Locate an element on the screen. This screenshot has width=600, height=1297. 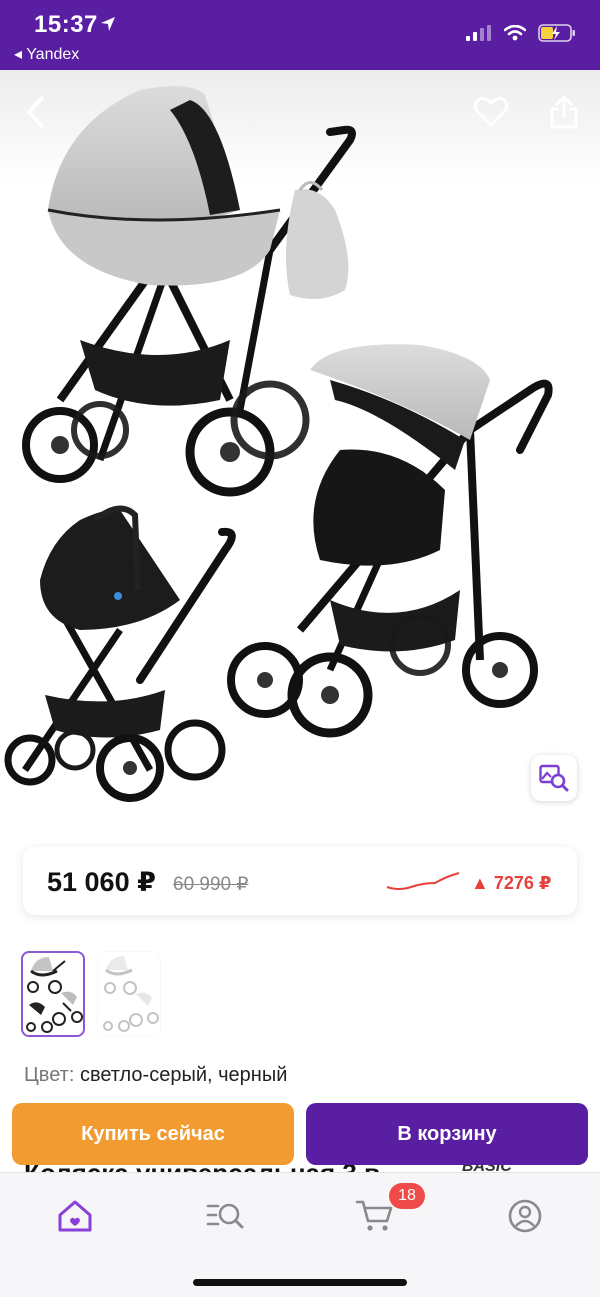
price-change: ▲ 7276 ₽ is located at coordinates (511, 883).